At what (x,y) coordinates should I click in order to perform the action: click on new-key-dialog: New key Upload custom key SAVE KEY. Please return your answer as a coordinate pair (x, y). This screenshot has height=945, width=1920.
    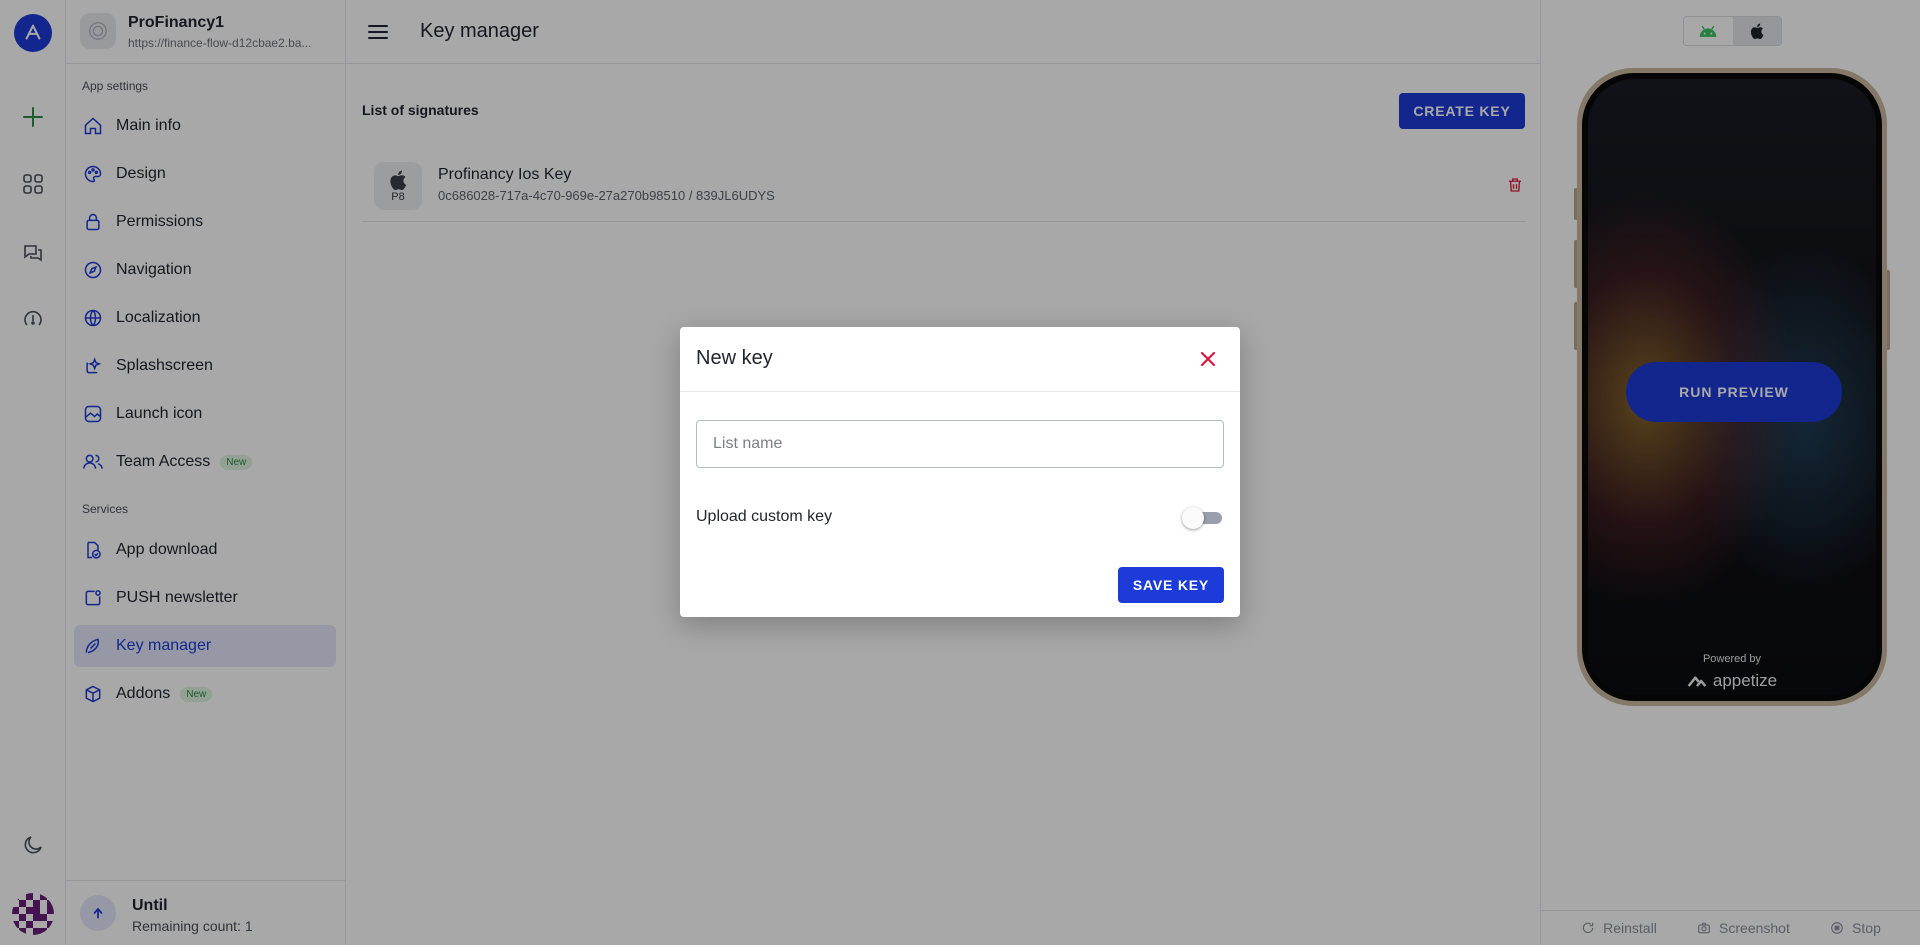
    Looking at the image, I should click on (960, 472).